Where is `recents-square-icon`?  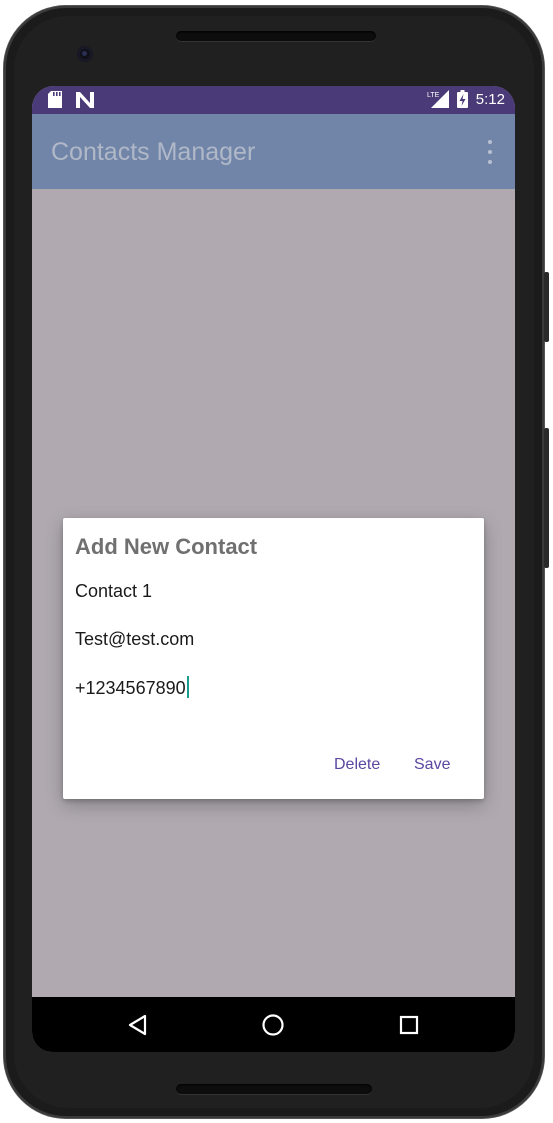
recents-square-icon is located at coordinates (409, 1025).